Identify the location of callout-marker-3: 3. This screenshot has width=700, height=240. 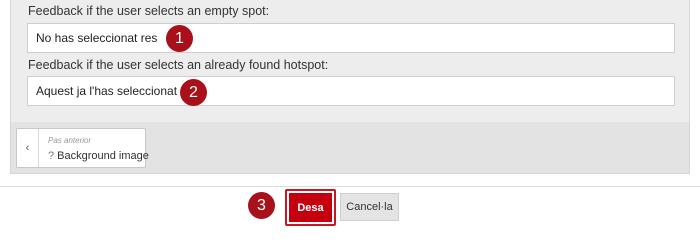
(261, 205).